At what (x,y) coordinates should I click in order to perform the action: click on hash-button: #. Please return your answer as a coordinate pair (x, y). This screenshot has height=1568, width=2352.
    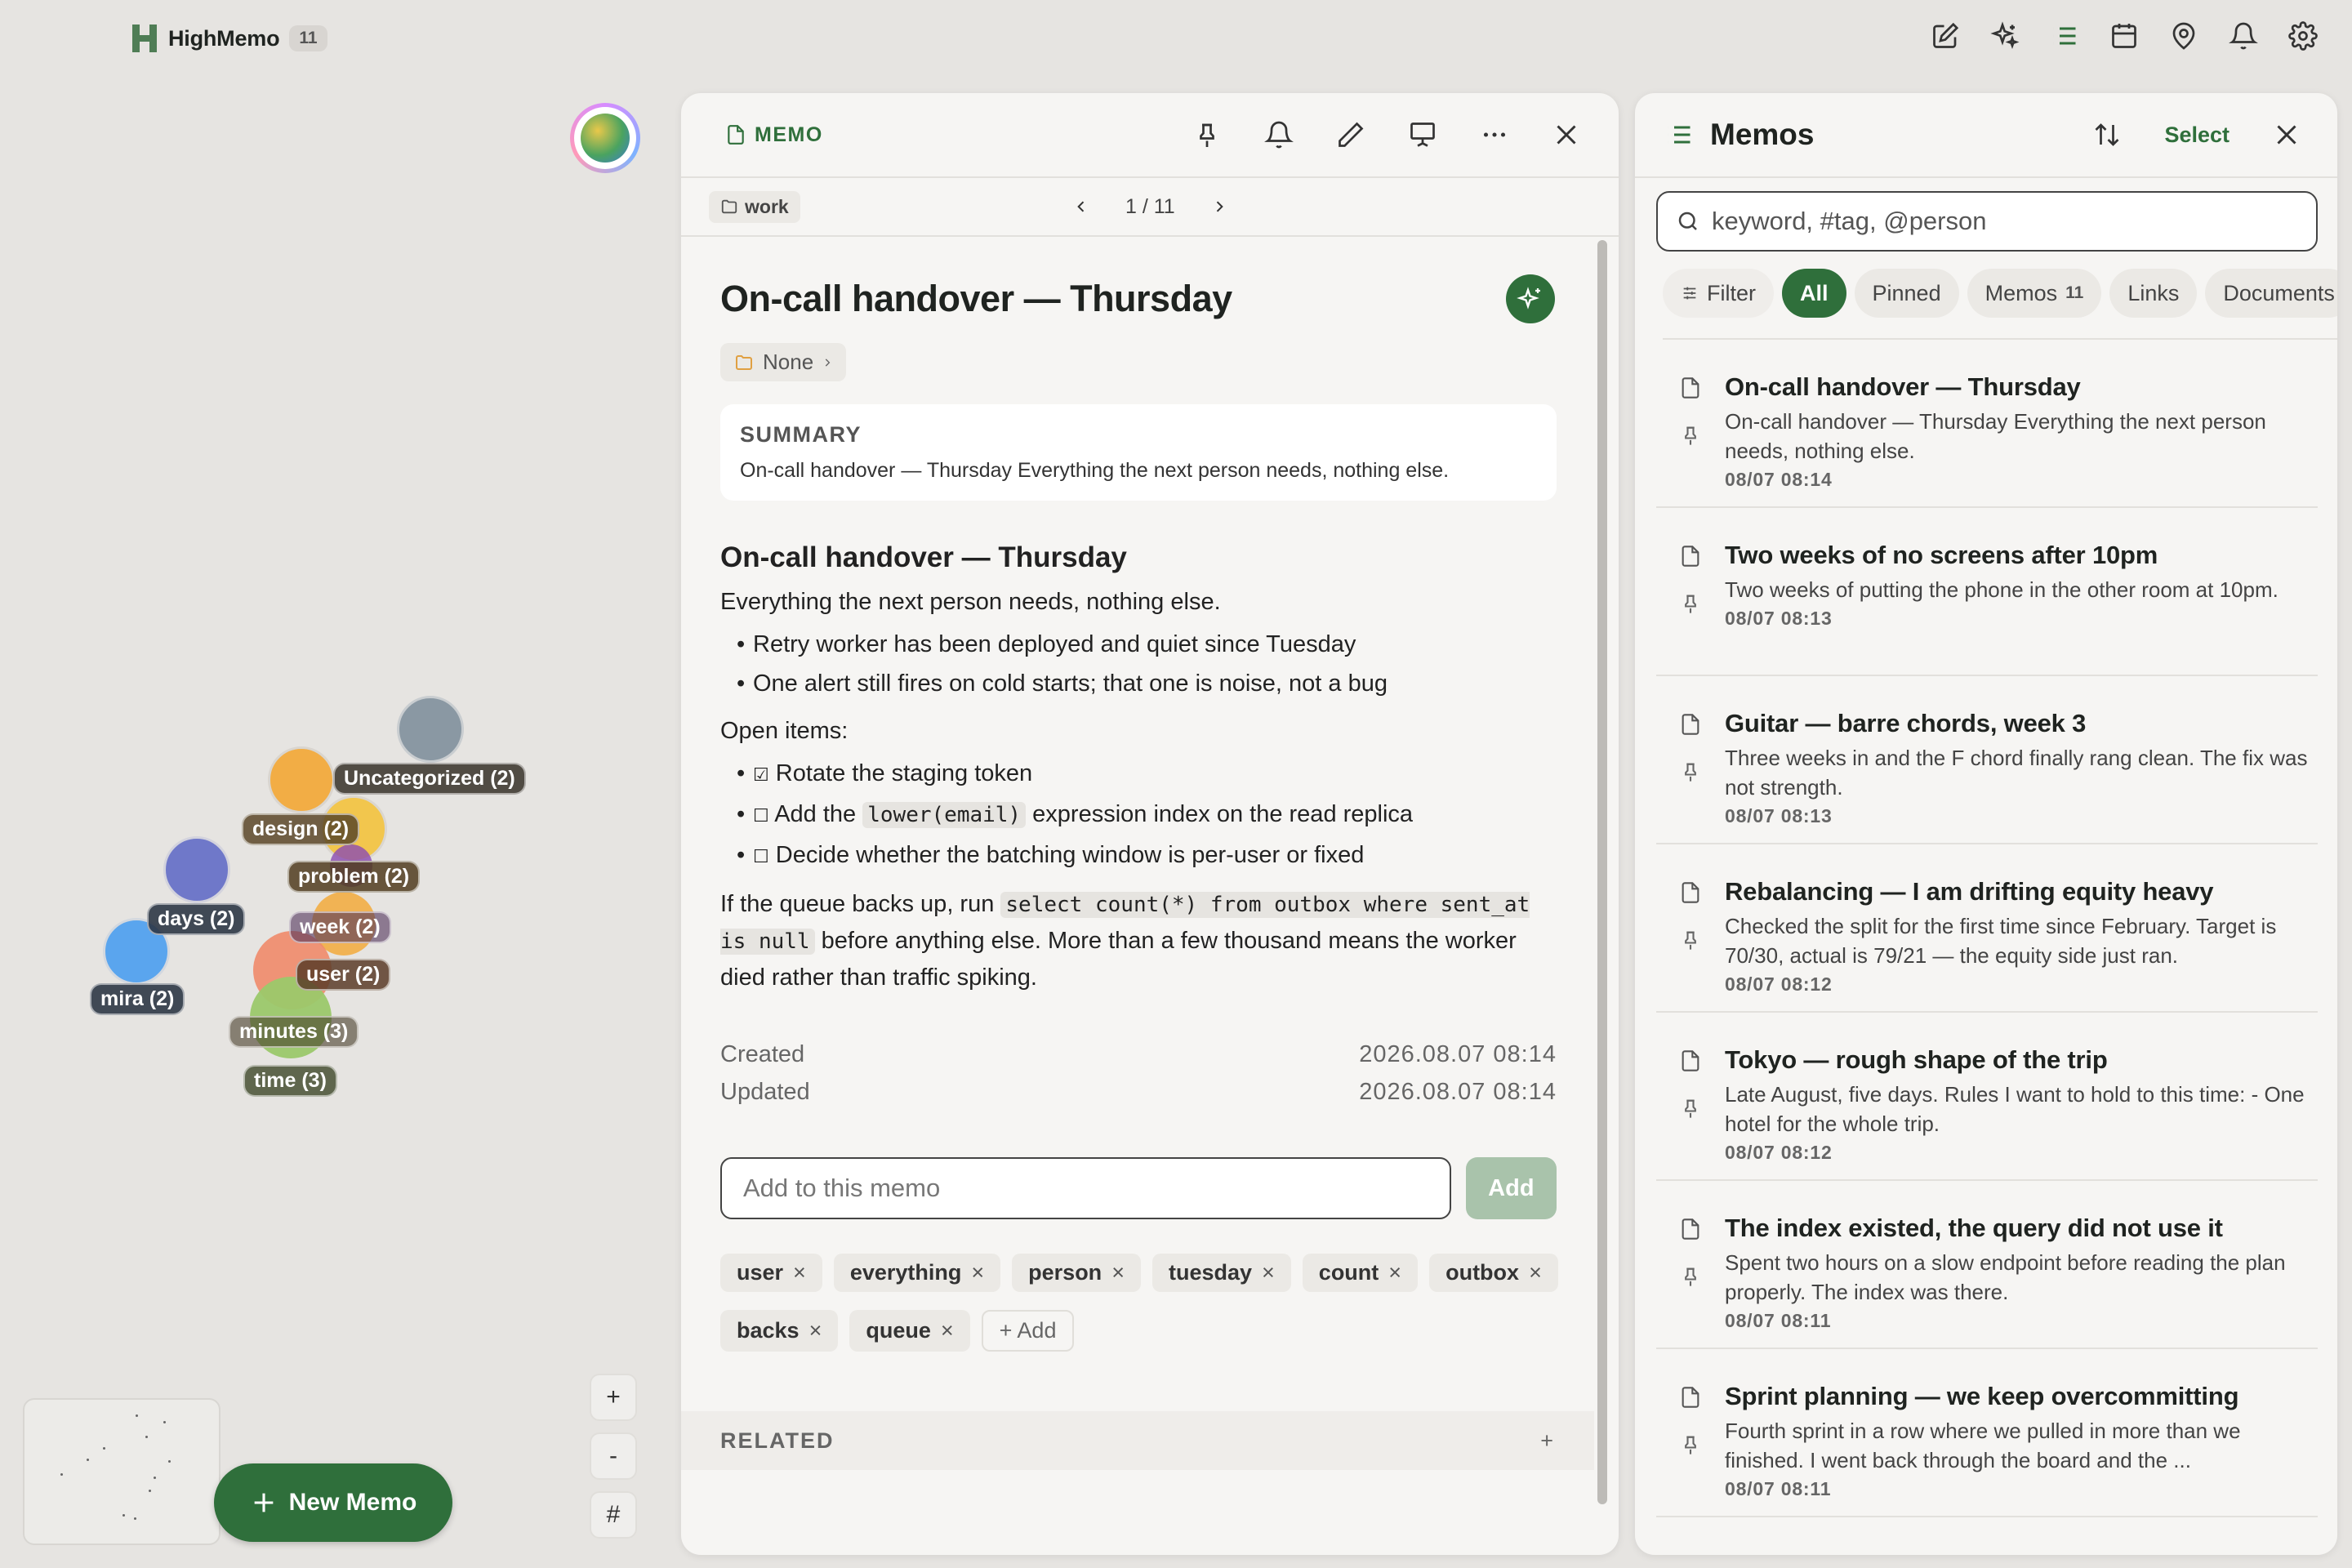
    Looking at the image, I should click on (613, 1515).